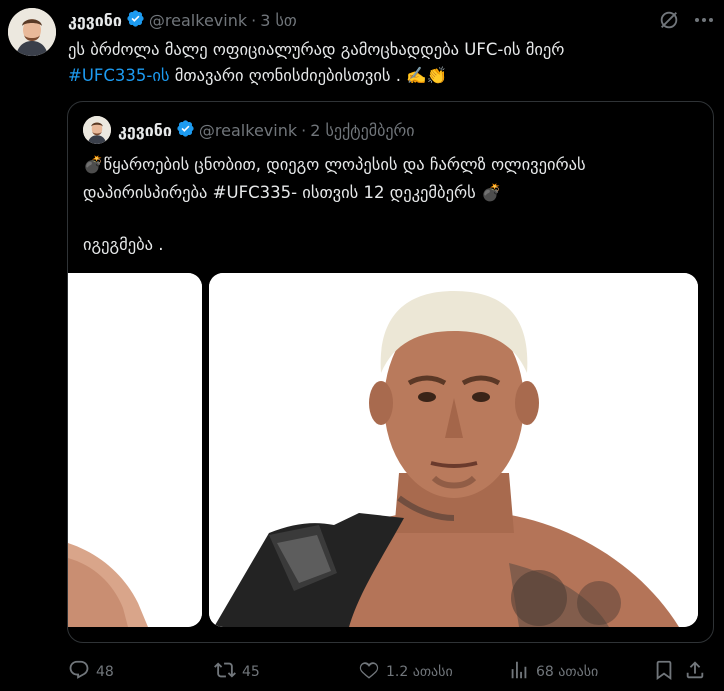 Image resolution: width=724 pixels, height=691 pixels. I want to click on reply-icon, so click(79, 672).